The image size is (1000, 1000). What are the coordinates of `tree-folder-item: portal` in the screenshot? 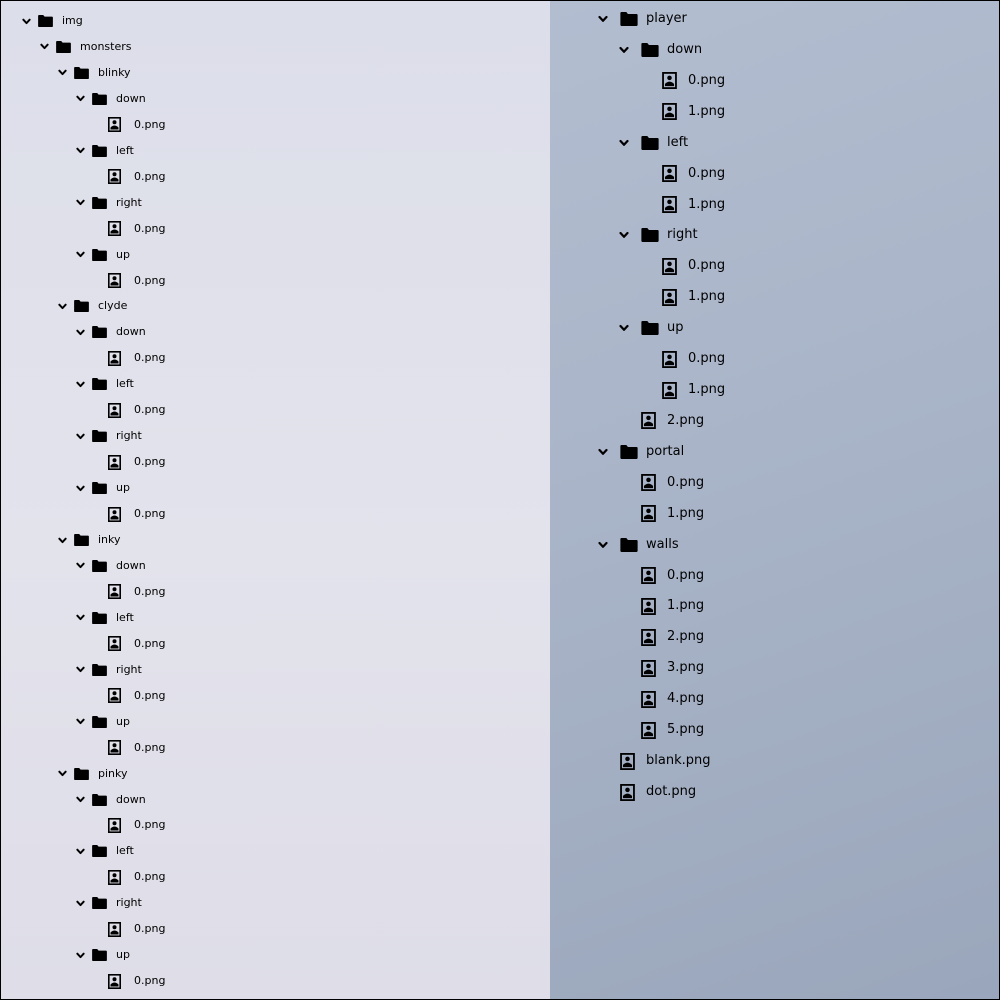 It's located at (774, 452).